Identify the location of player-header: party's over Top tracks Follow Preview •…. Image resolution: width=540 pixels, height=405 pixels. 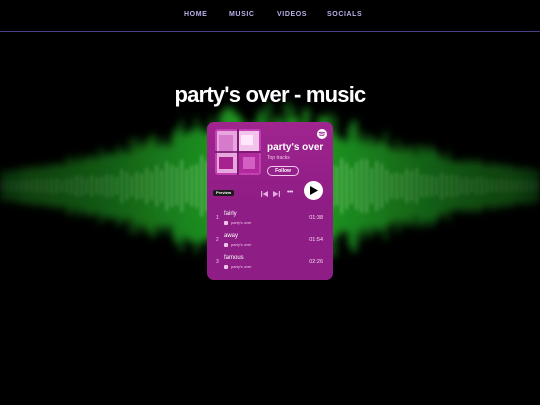
(270, 163).